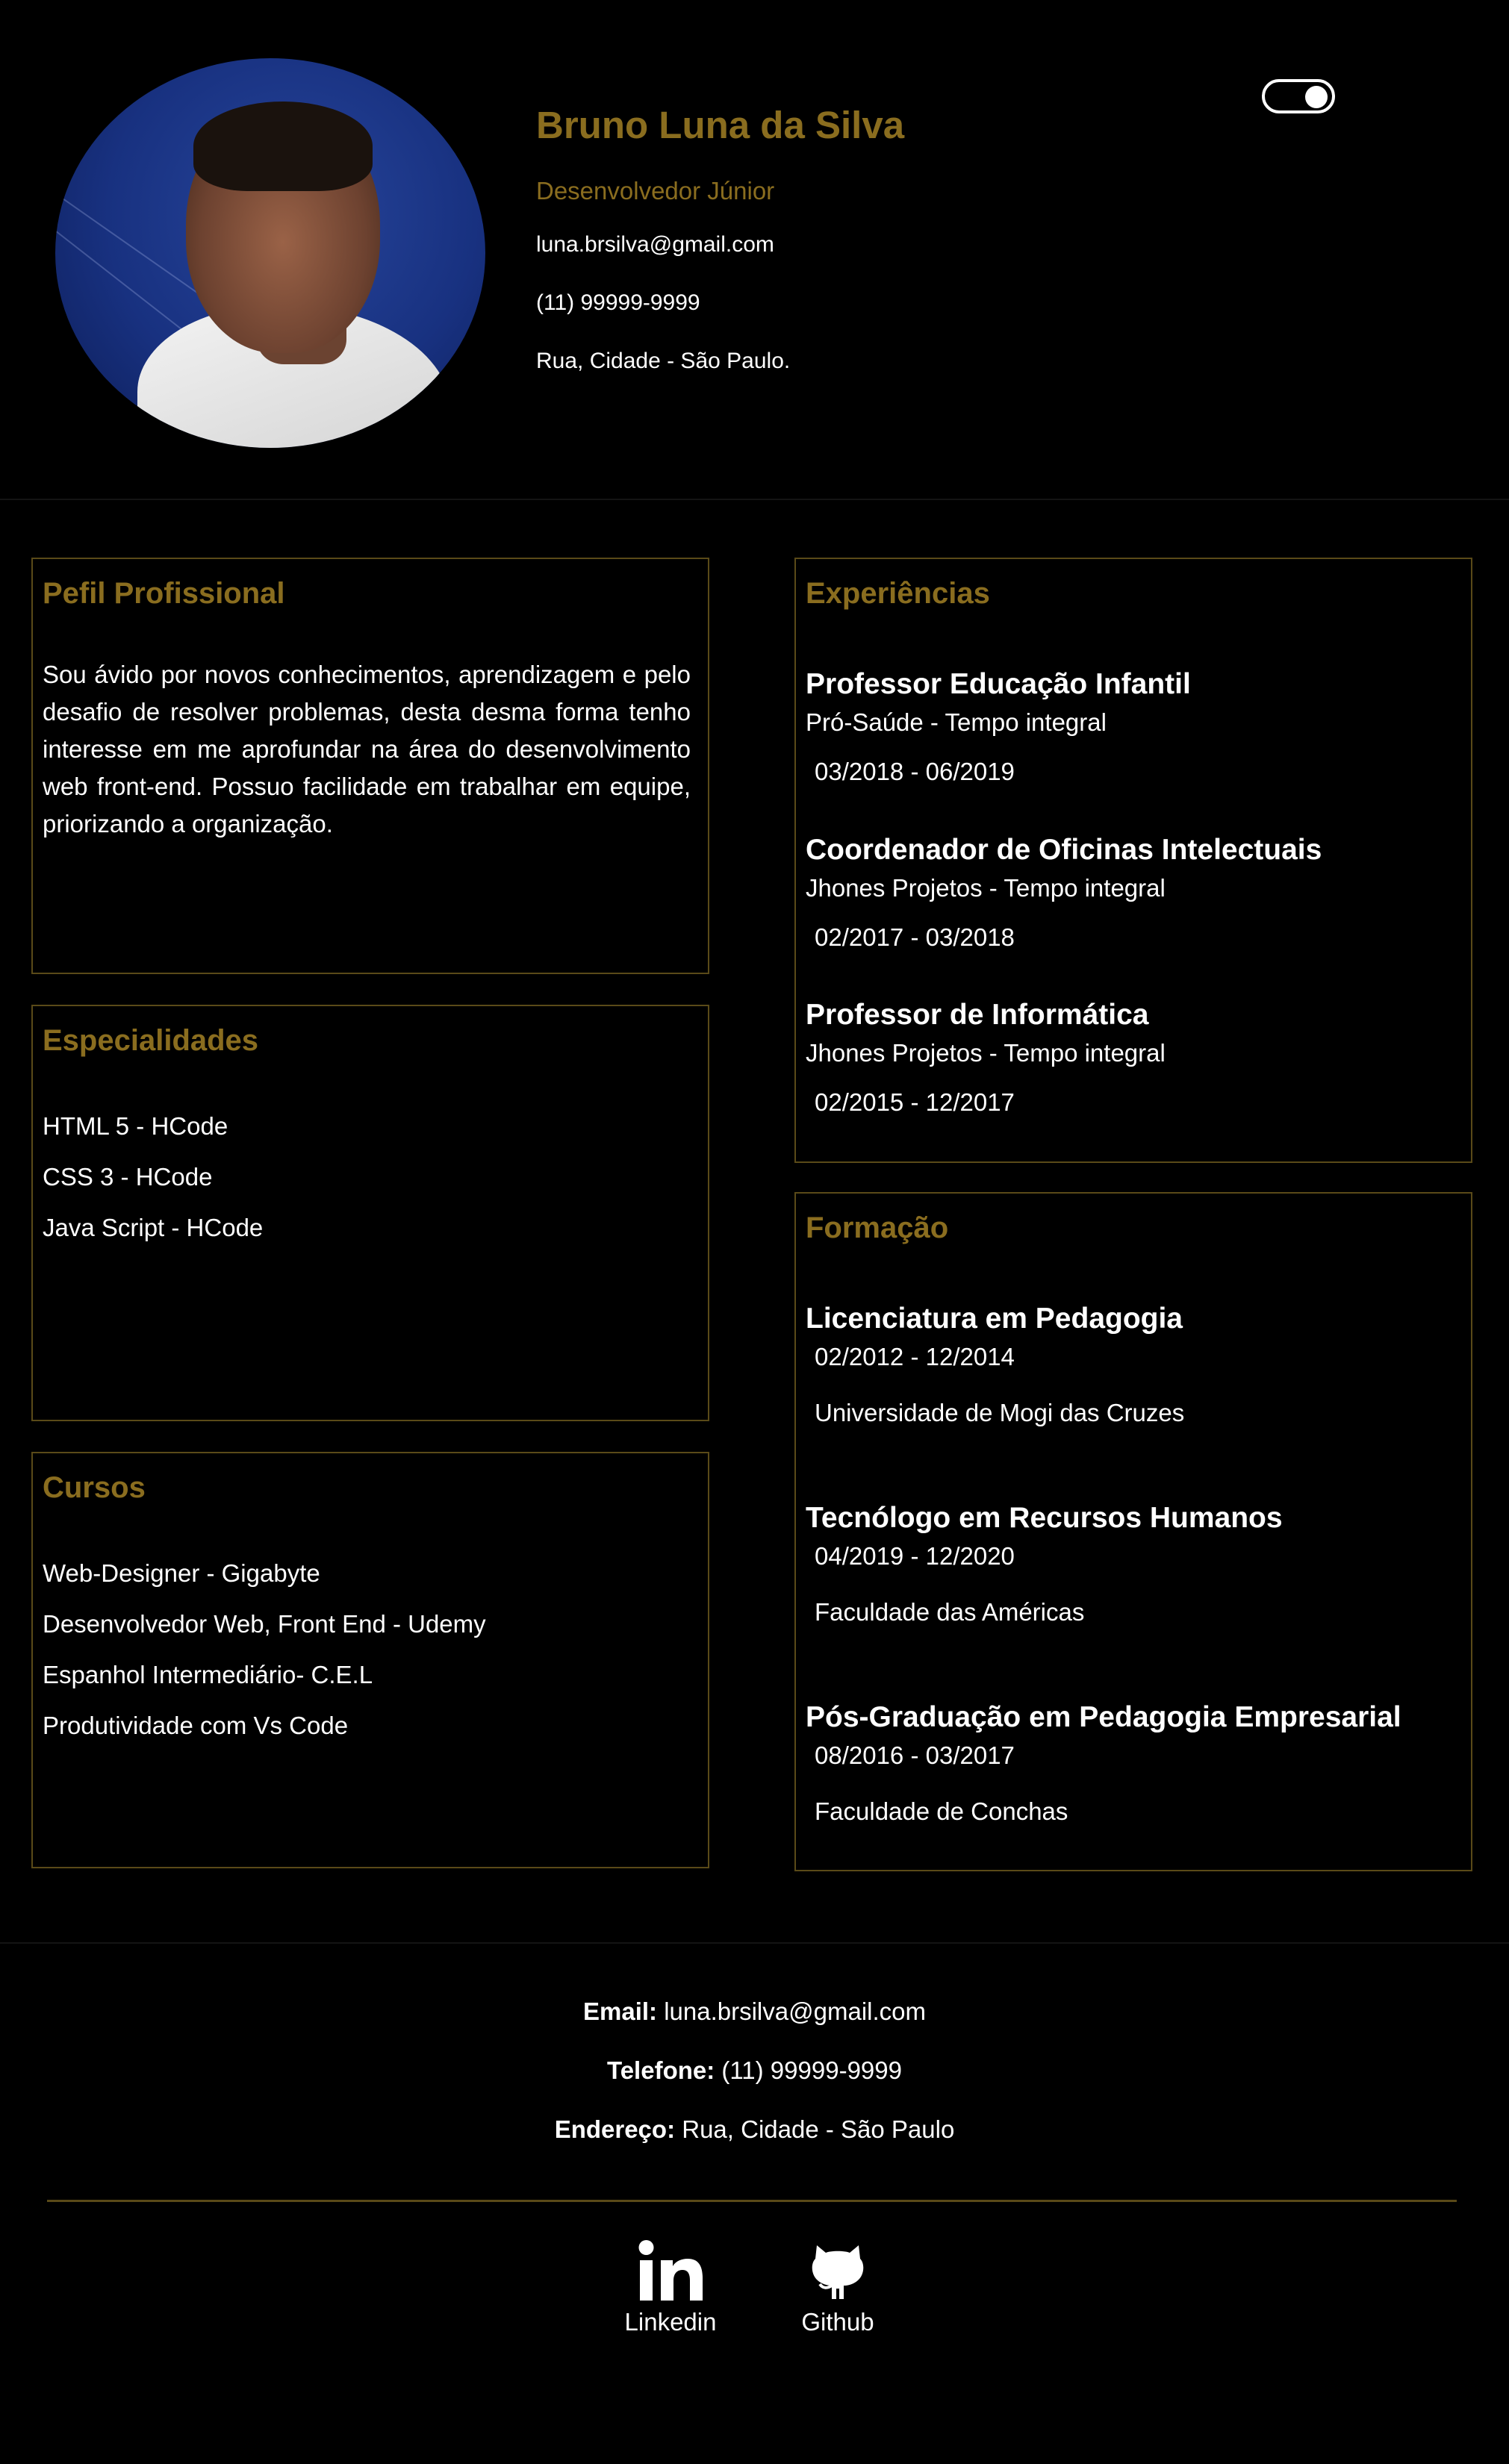 The image size is (1509, 2464). Describe the element at coordinates (752, 2201) in the screenshot. I see `footer-rule` at that location.